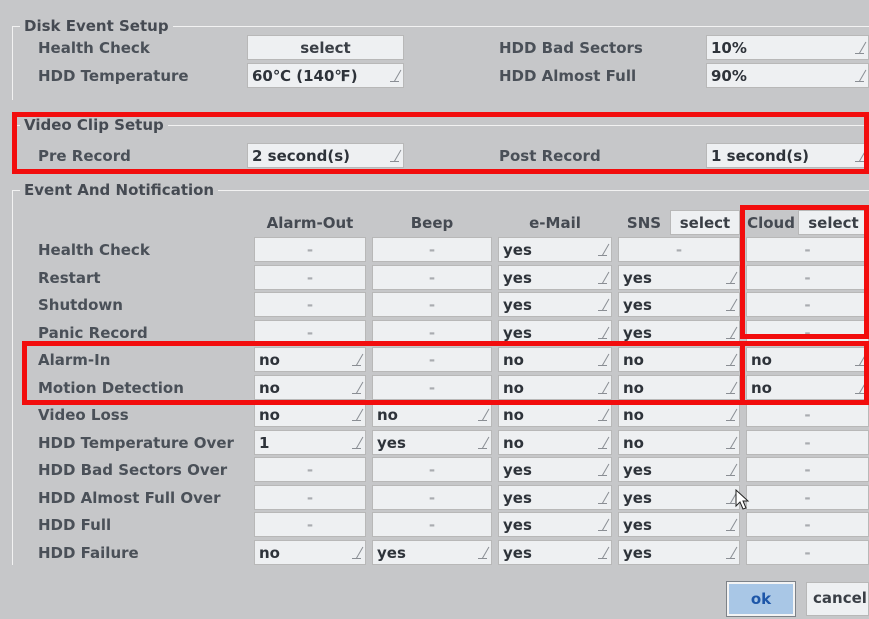  Describe the element at coordinates (679, 249) in the screenshot. I see `event-cell-sns: -` at that location.